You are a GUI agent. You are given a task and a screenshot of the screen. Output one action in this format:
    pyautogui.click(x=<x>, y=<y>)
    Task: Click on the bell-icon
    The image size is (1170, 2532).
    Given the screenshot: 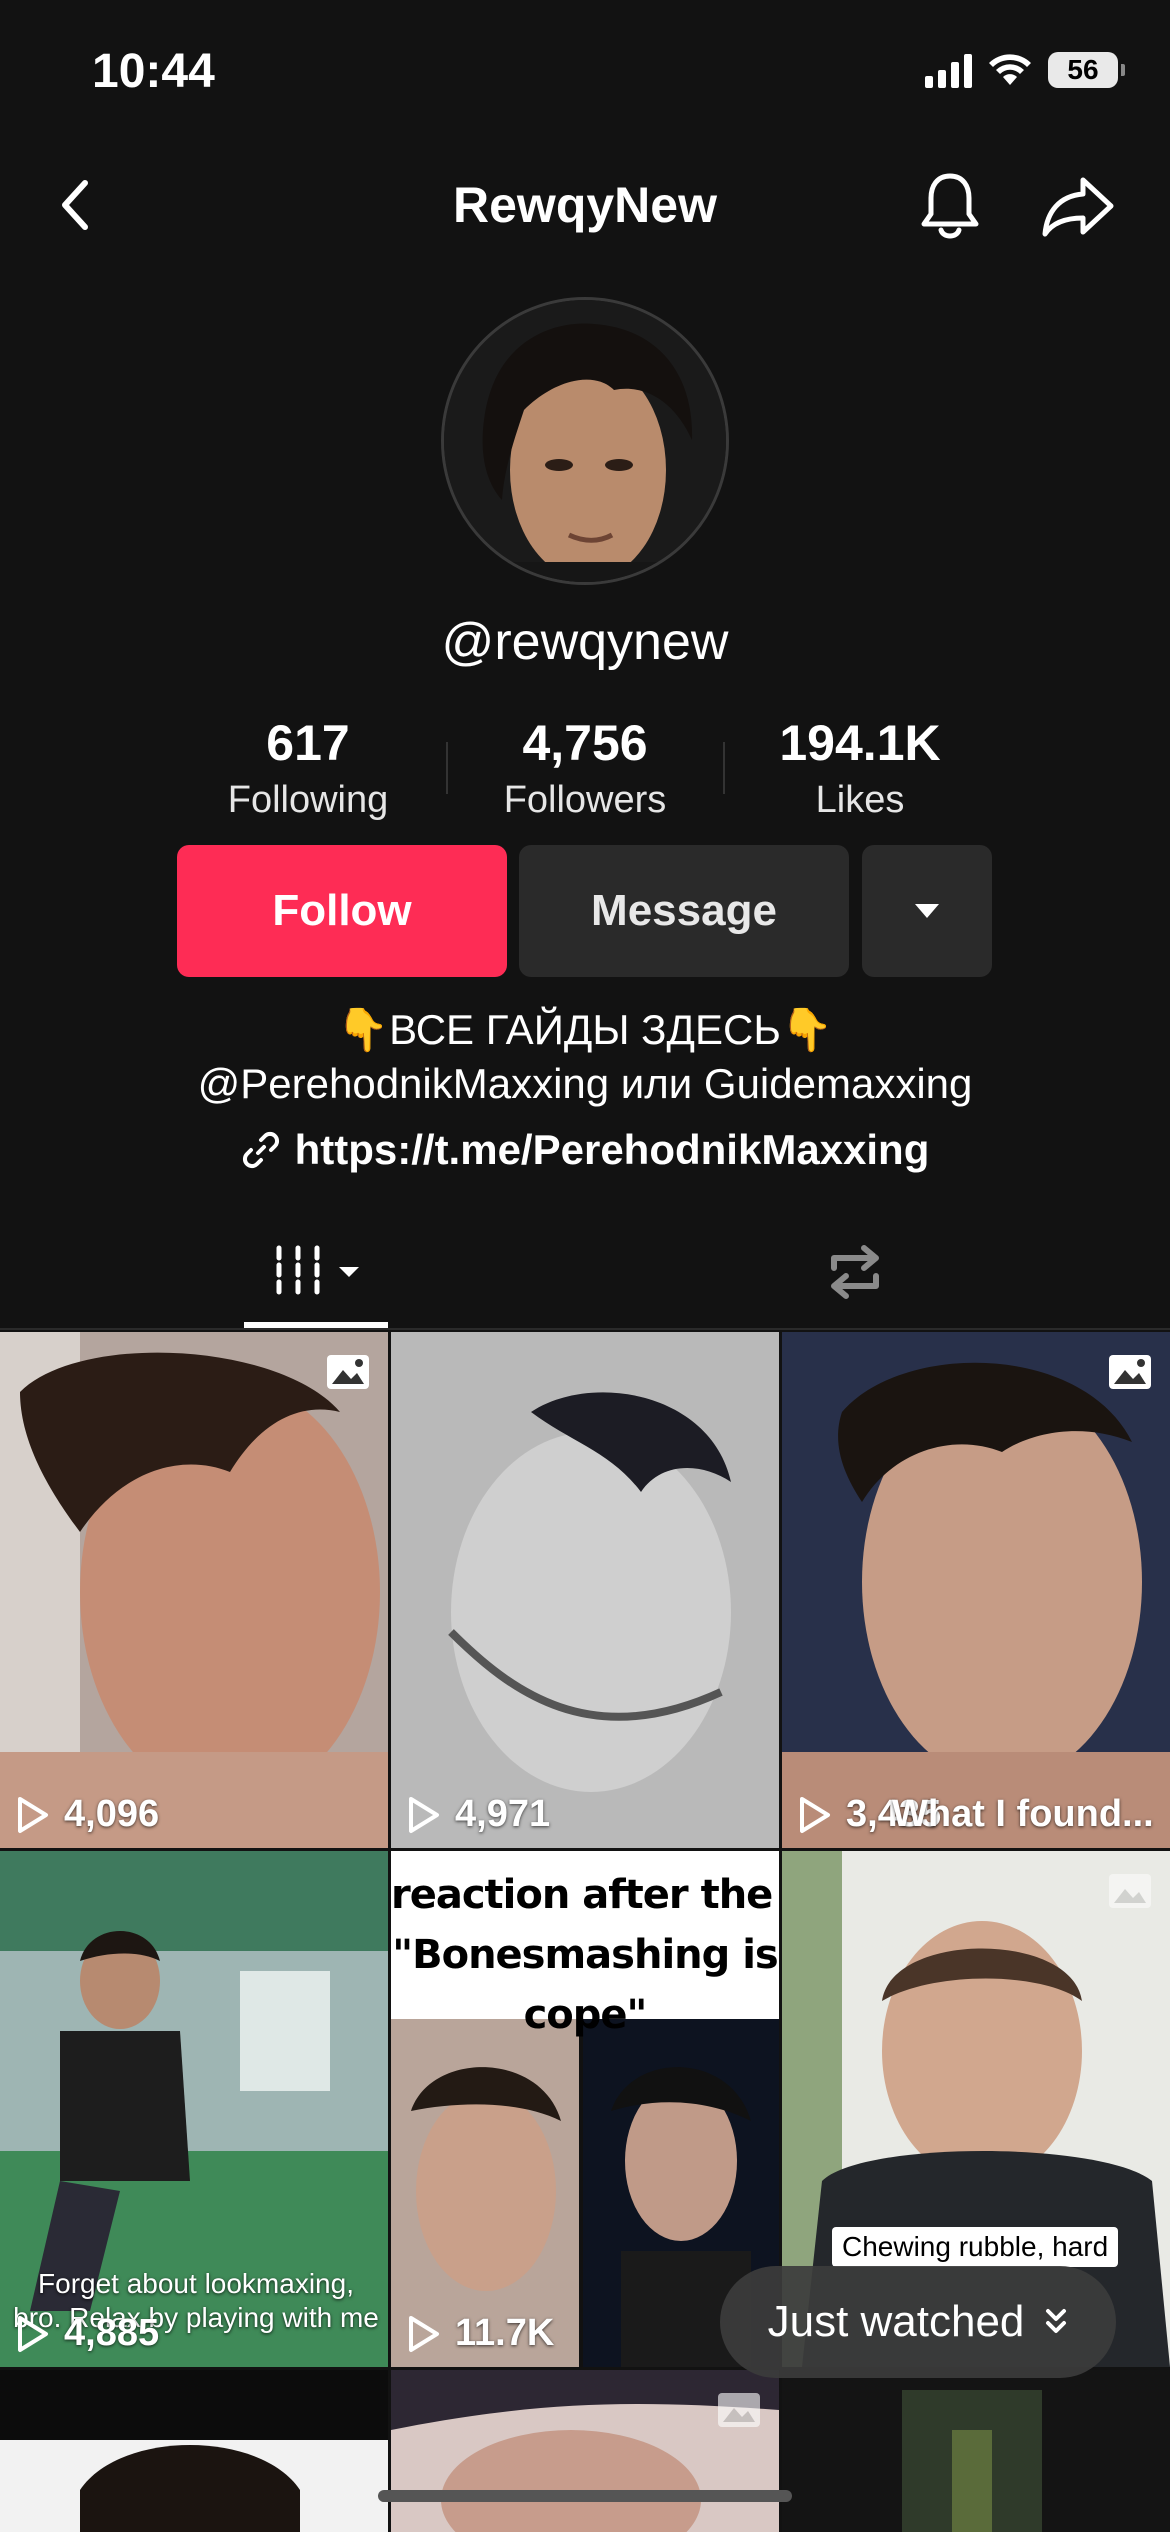 What is the action you would take?
    pyautogui.click(x=950, y=206)
    